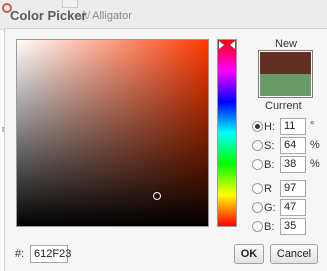 Image resolution: width=327 pixels, height=271 pixels. Describe the element at coordinates (283, 106) in the screenshot. I see `current-color-label: Current` at that location.